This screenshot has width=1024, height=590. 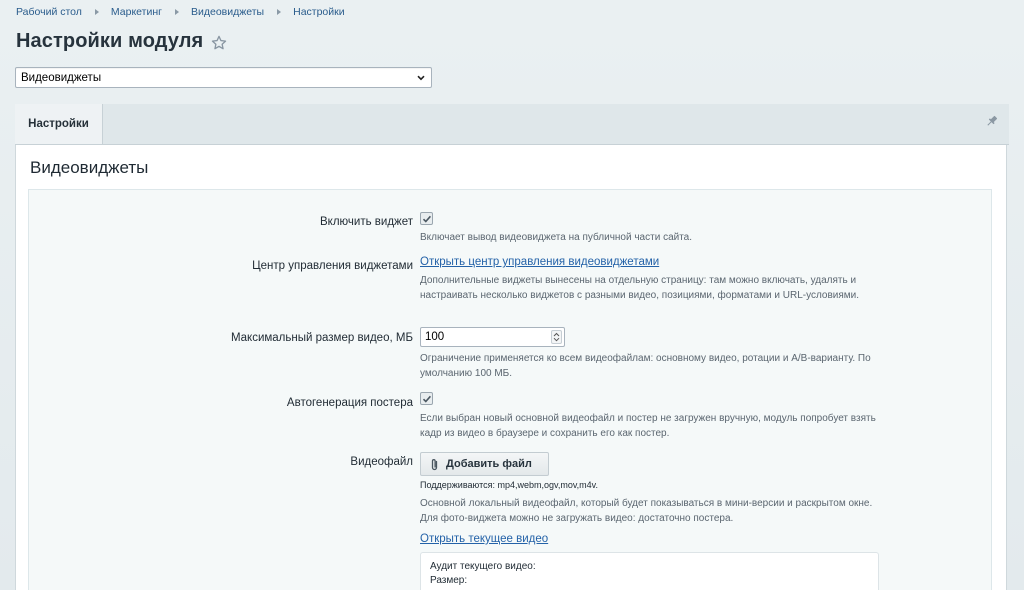 I want to click on enable-widget-label: Включить виджет, so click(x=366, y=222).